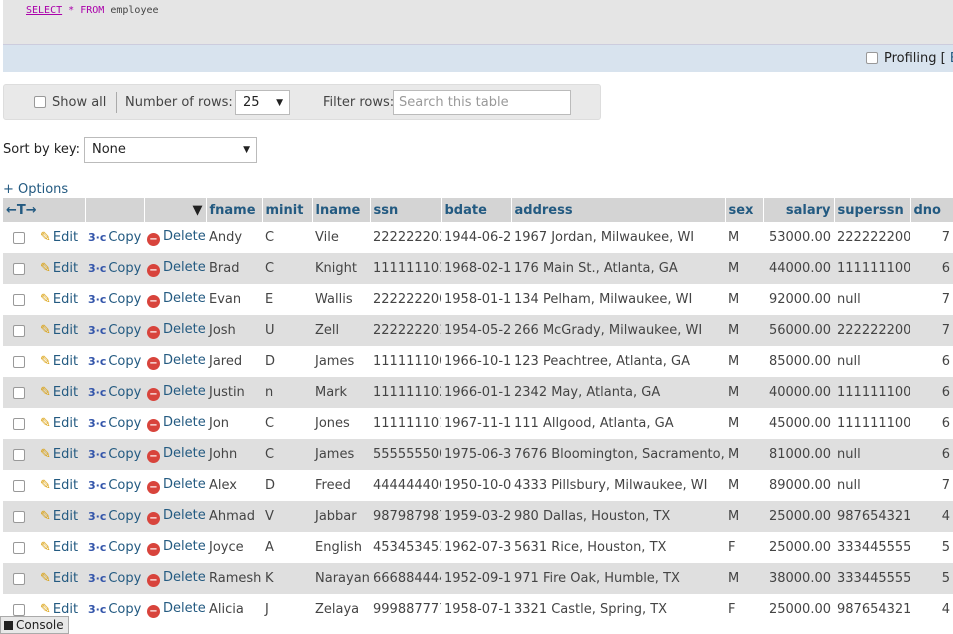 This screenshot has width=953, height=634. I want to click on cell-fname: Alicia, so click(234, 609).